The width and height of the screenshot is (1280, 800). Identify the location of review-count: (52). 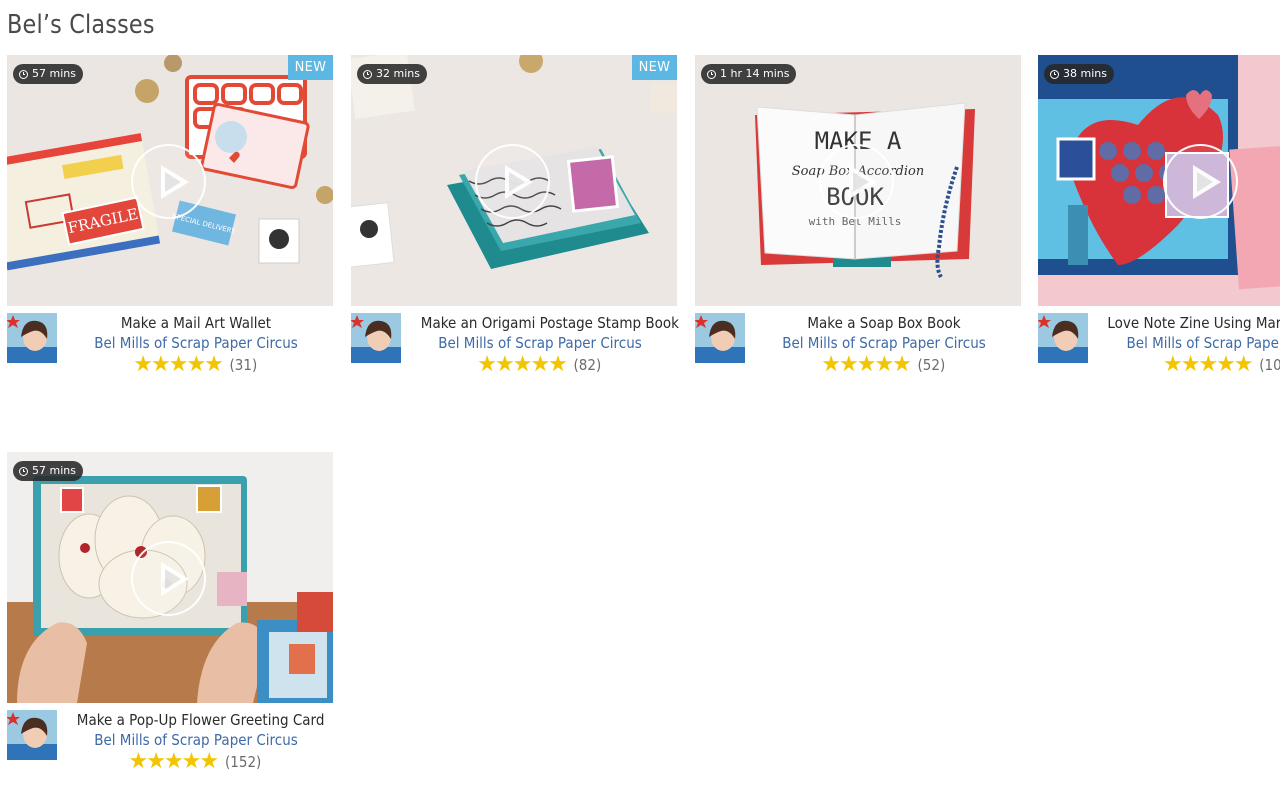
(931, 365).